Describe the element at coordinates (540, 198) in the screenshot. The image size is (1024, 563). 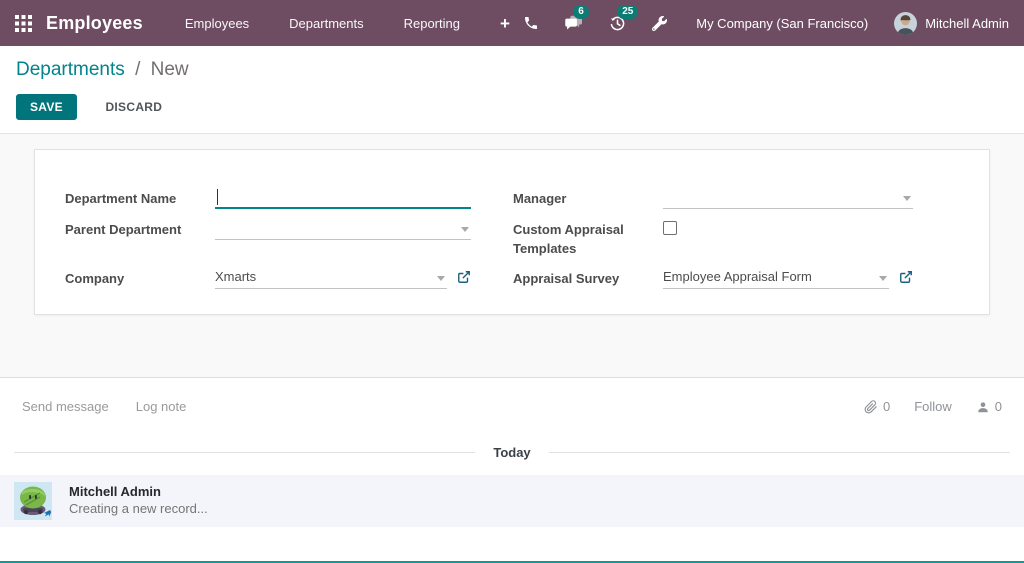
I see `manager-label: Manager` at that location.